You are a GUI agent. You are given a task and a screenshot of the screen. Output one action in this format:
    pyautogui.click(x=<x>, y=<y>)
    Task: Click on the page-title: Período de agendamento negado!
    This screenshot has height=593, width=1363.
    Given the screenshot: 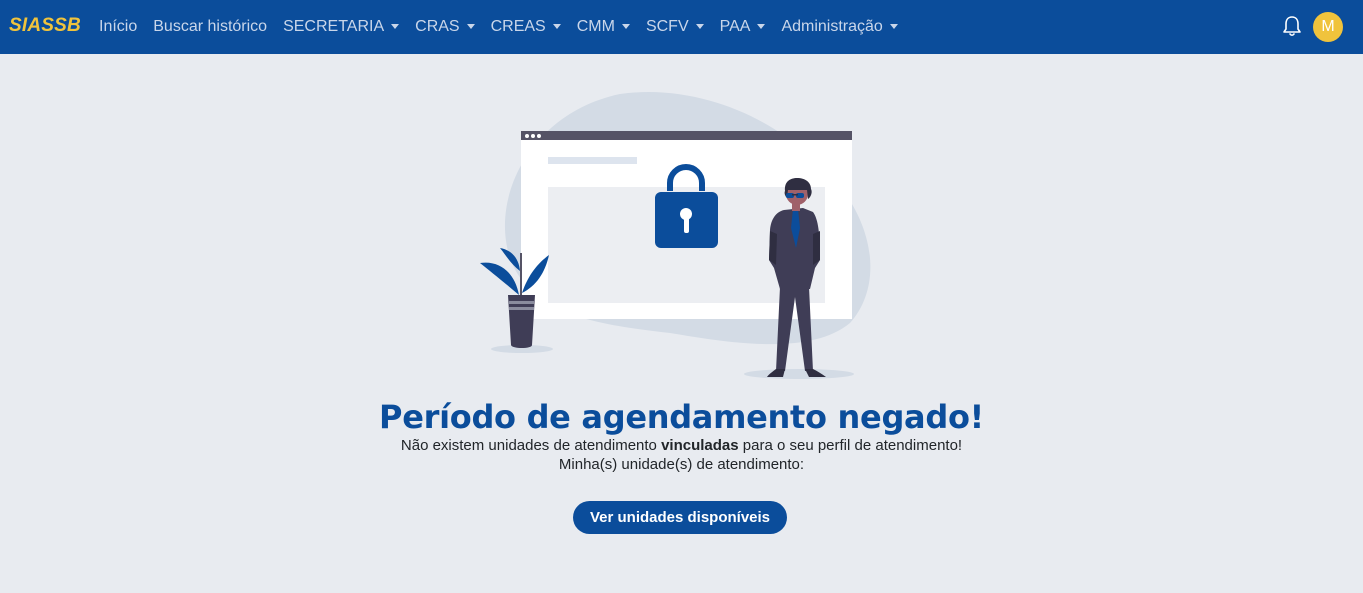 What is the action you would take?
    pyautogui.click(x=681, y=417)
    